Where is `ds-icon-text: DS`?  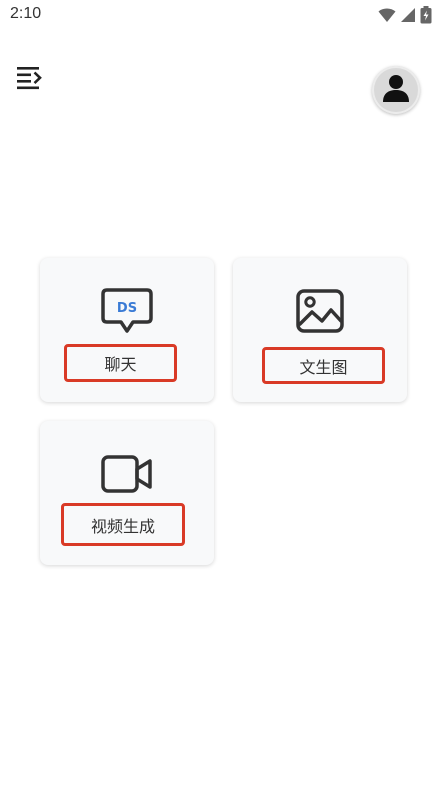 ds-icon-text: DS is located at coordinates (127, 308).